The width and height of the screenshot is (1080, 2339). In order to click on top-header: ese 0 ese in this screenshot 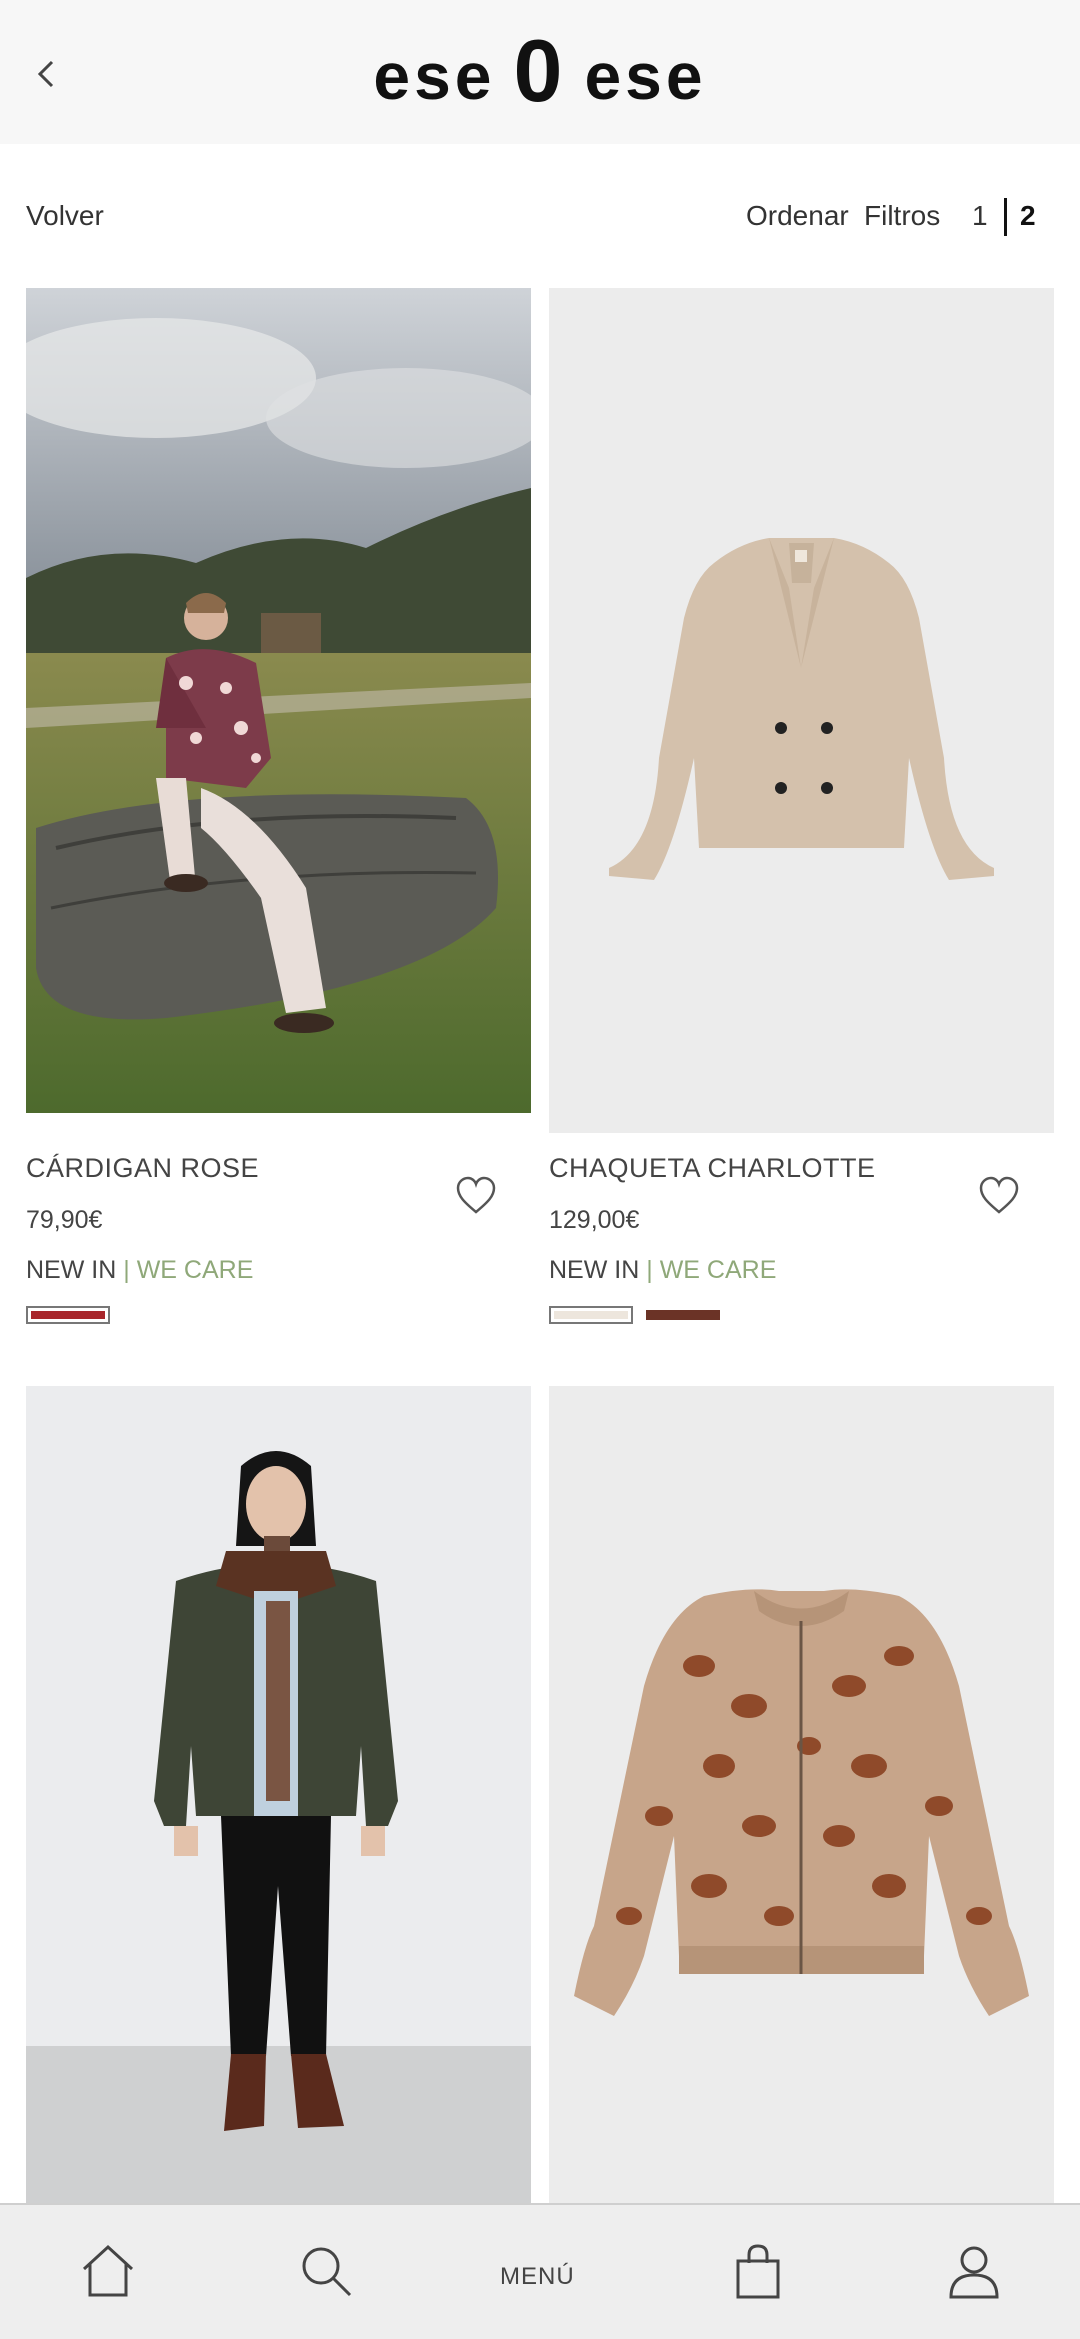, I will do `click(540, 72)`.